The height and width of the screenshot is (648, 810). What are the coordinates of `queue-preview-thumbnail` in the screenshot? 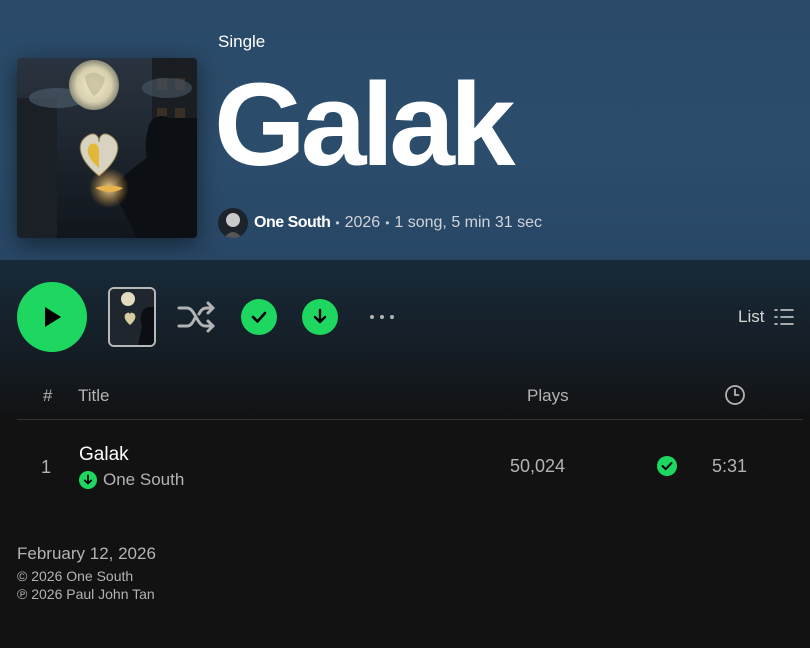 It's located at (132, 317).